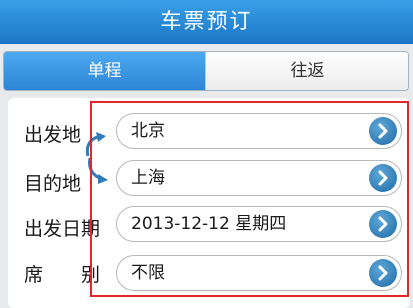  Describe the element at coordinates (53, 135) in the screenshot. I see `departure-label: 出发地` at that location.